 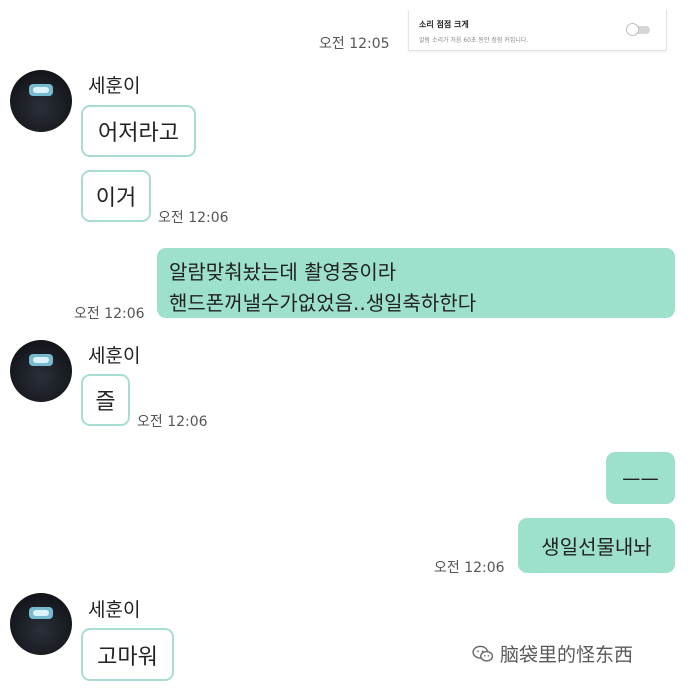 I want to click on message-bubble-incoming: 어저라고, so click(x=138, y=131).